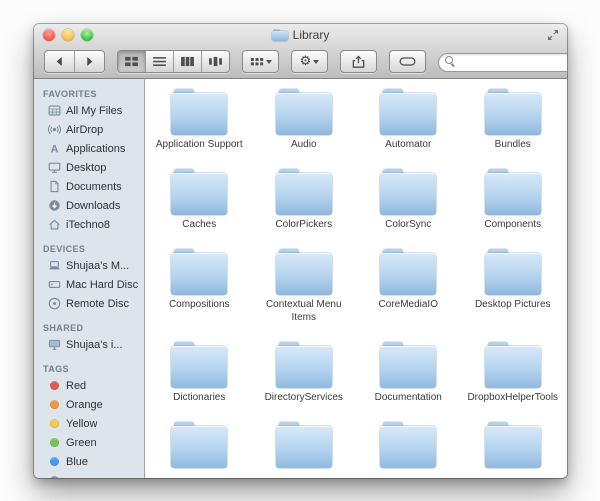 This screenshot has height=501, width=600. I want to click on folder-item-automator: Automator, so click(408, 120).